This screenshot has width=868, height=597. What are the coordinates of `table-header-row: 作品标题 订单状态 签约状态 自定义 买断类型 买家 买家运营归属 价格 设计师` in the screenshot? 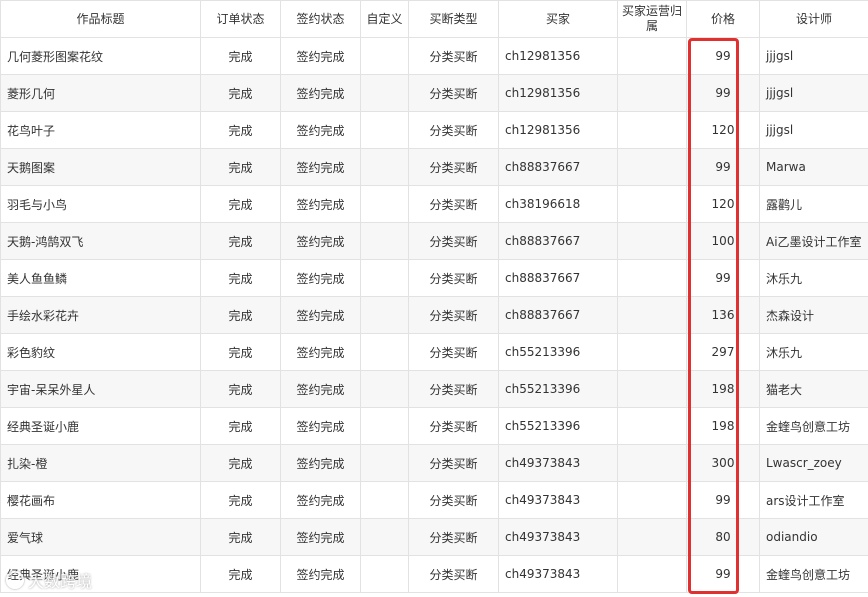 It's located at (434, 19).